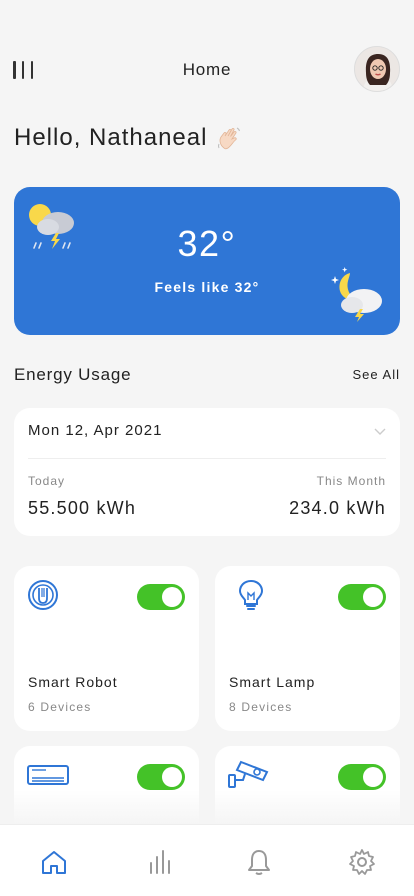  I want to click on device-card-smart-lamp: Smart Lamp 8 Devices, so click(307, 648).